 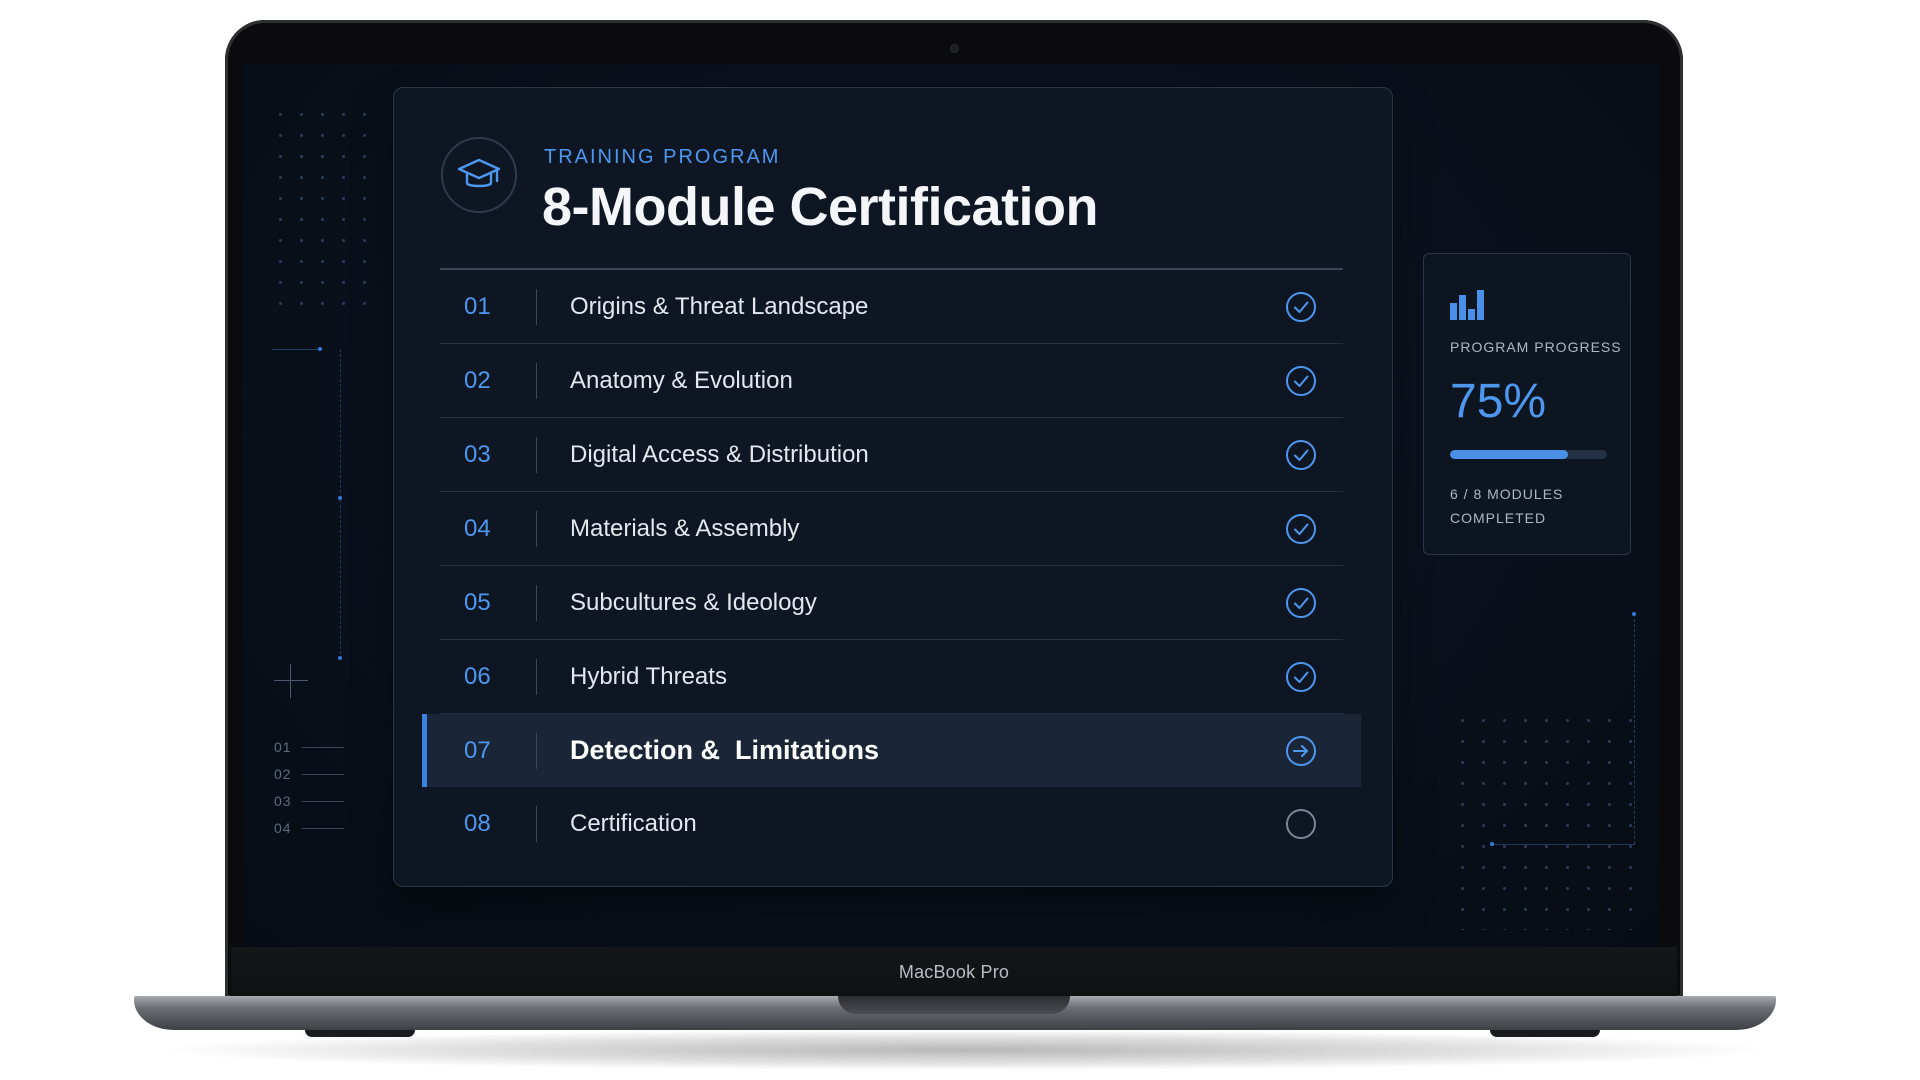 I want to click on side-legend-item: 03, so click(x=314, y=801).